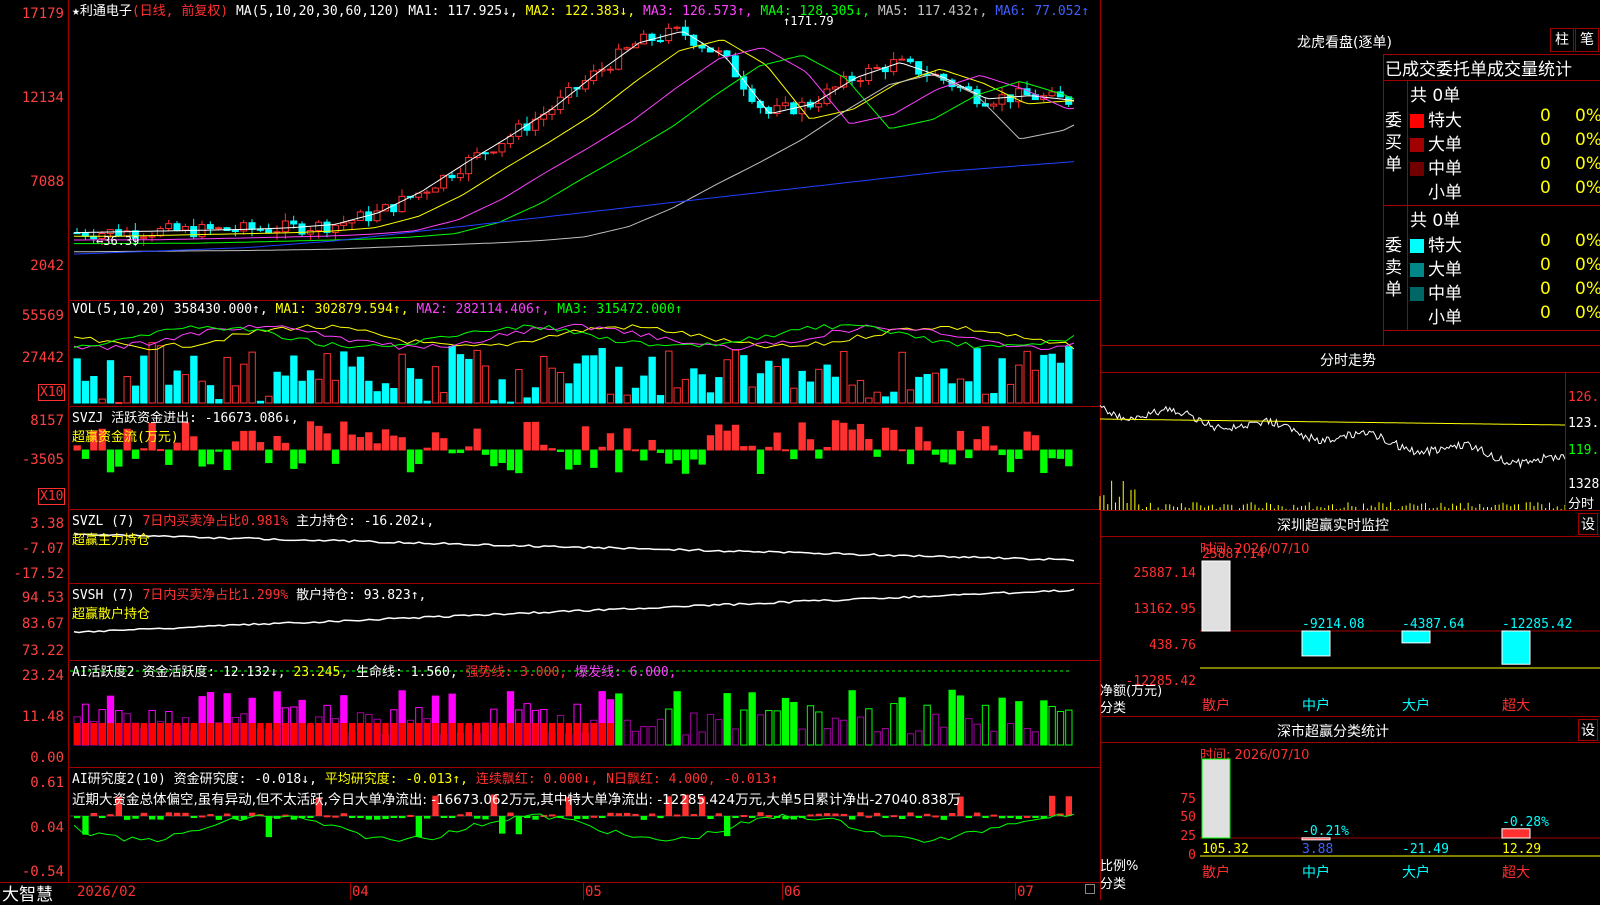  What do you see at coordinates (42, 98) in the screenshot?
I see `price-axis-1: 12134` at bounding box center [42, 98].